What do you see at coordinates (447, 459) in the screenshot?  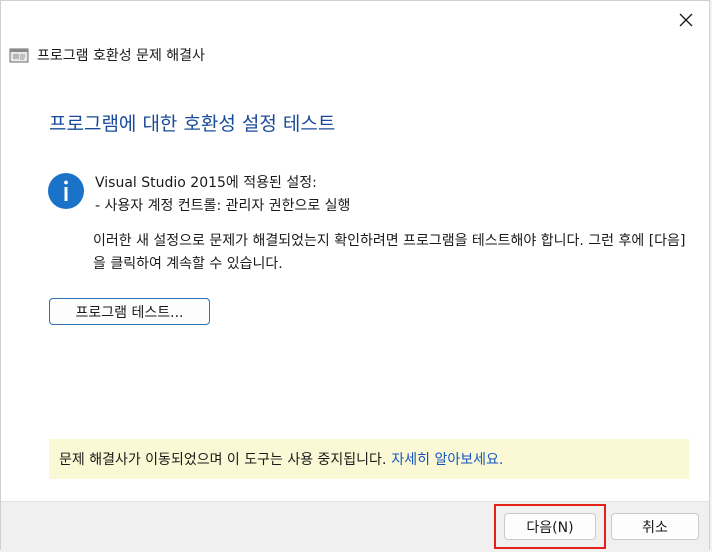 I see `learn-more-link: 자세히 알아보세요.` at bounding box center [447, 459].